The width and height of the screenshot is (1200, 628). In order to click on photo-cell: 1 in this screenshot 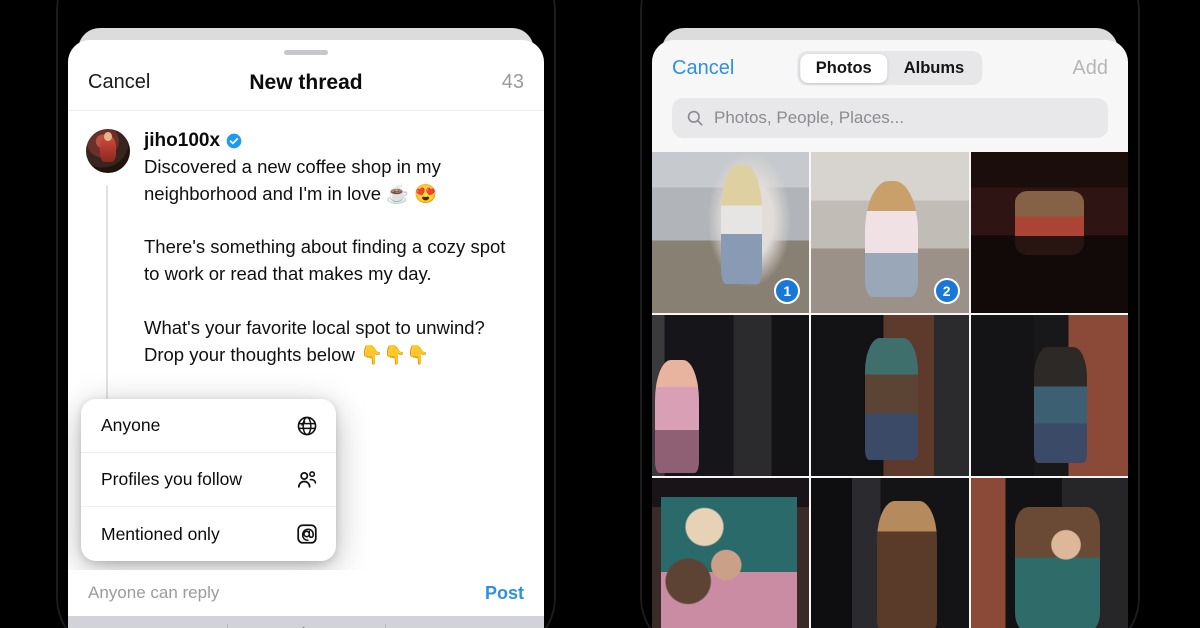, I will do `click(731, 232)`.